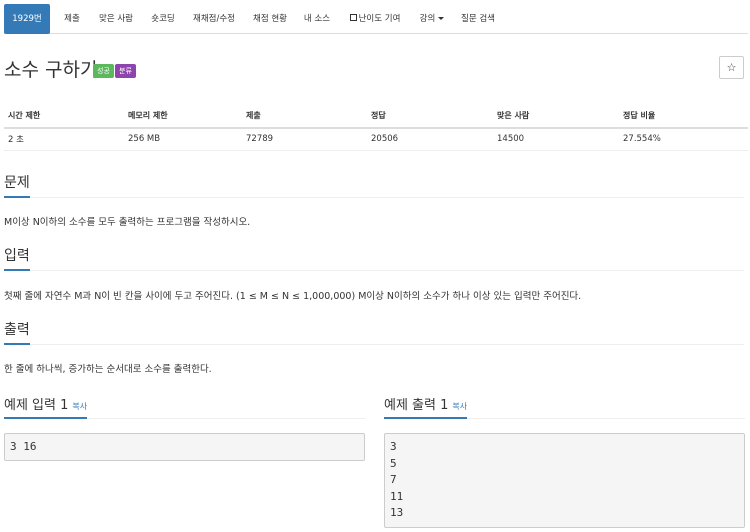  What do you see at coordinates (72, 19) in the screenshot?
I see `tab-submit: 제출` at bounding box center [72, 19].